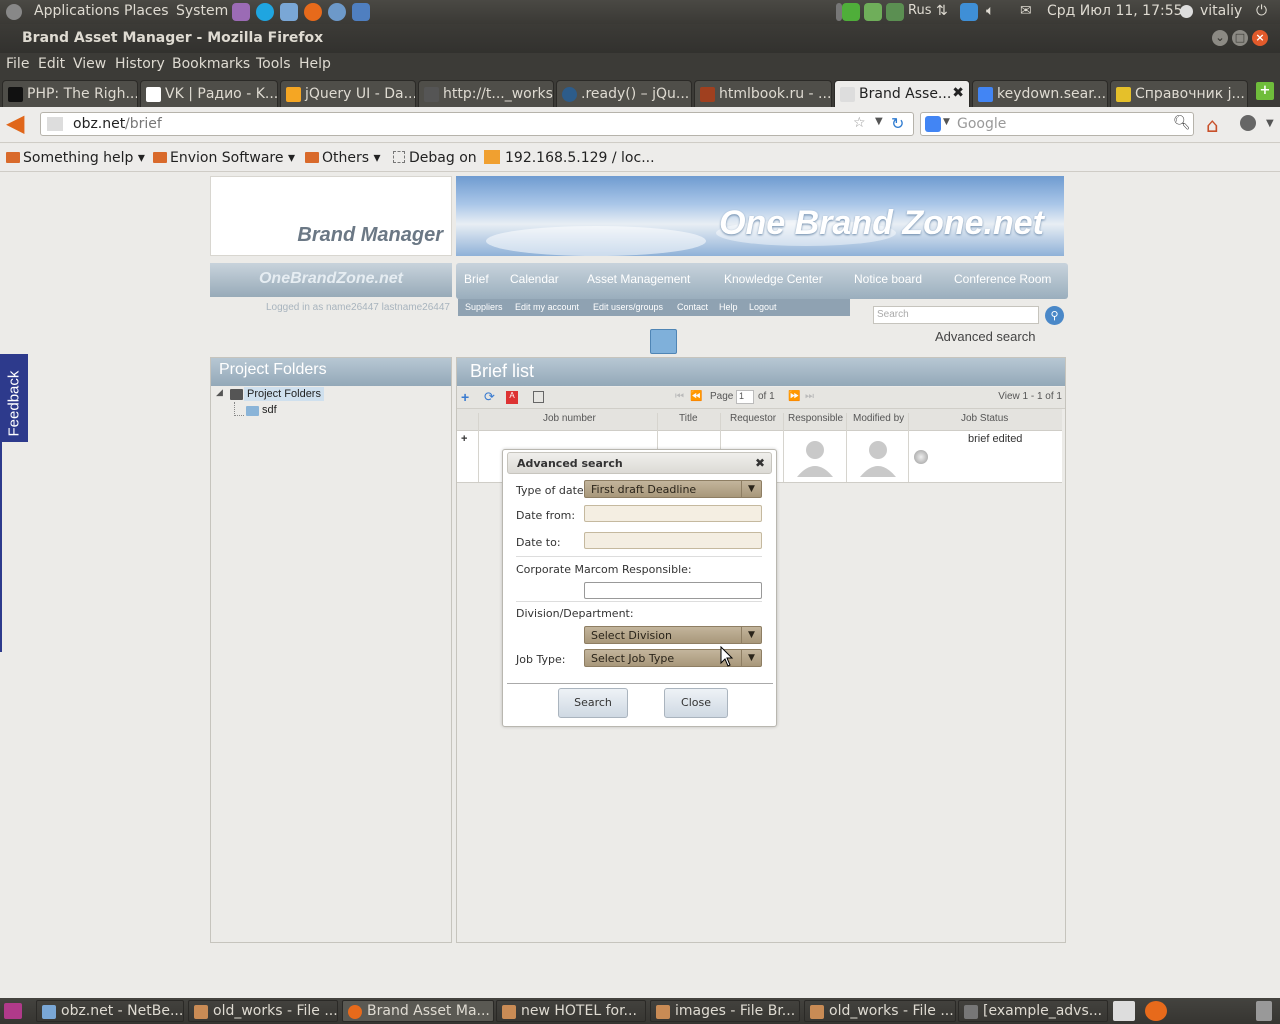  Describe the element at coordinates (794, 396) in the screenshot. I see `next-page-icon: ⏩` at that location.